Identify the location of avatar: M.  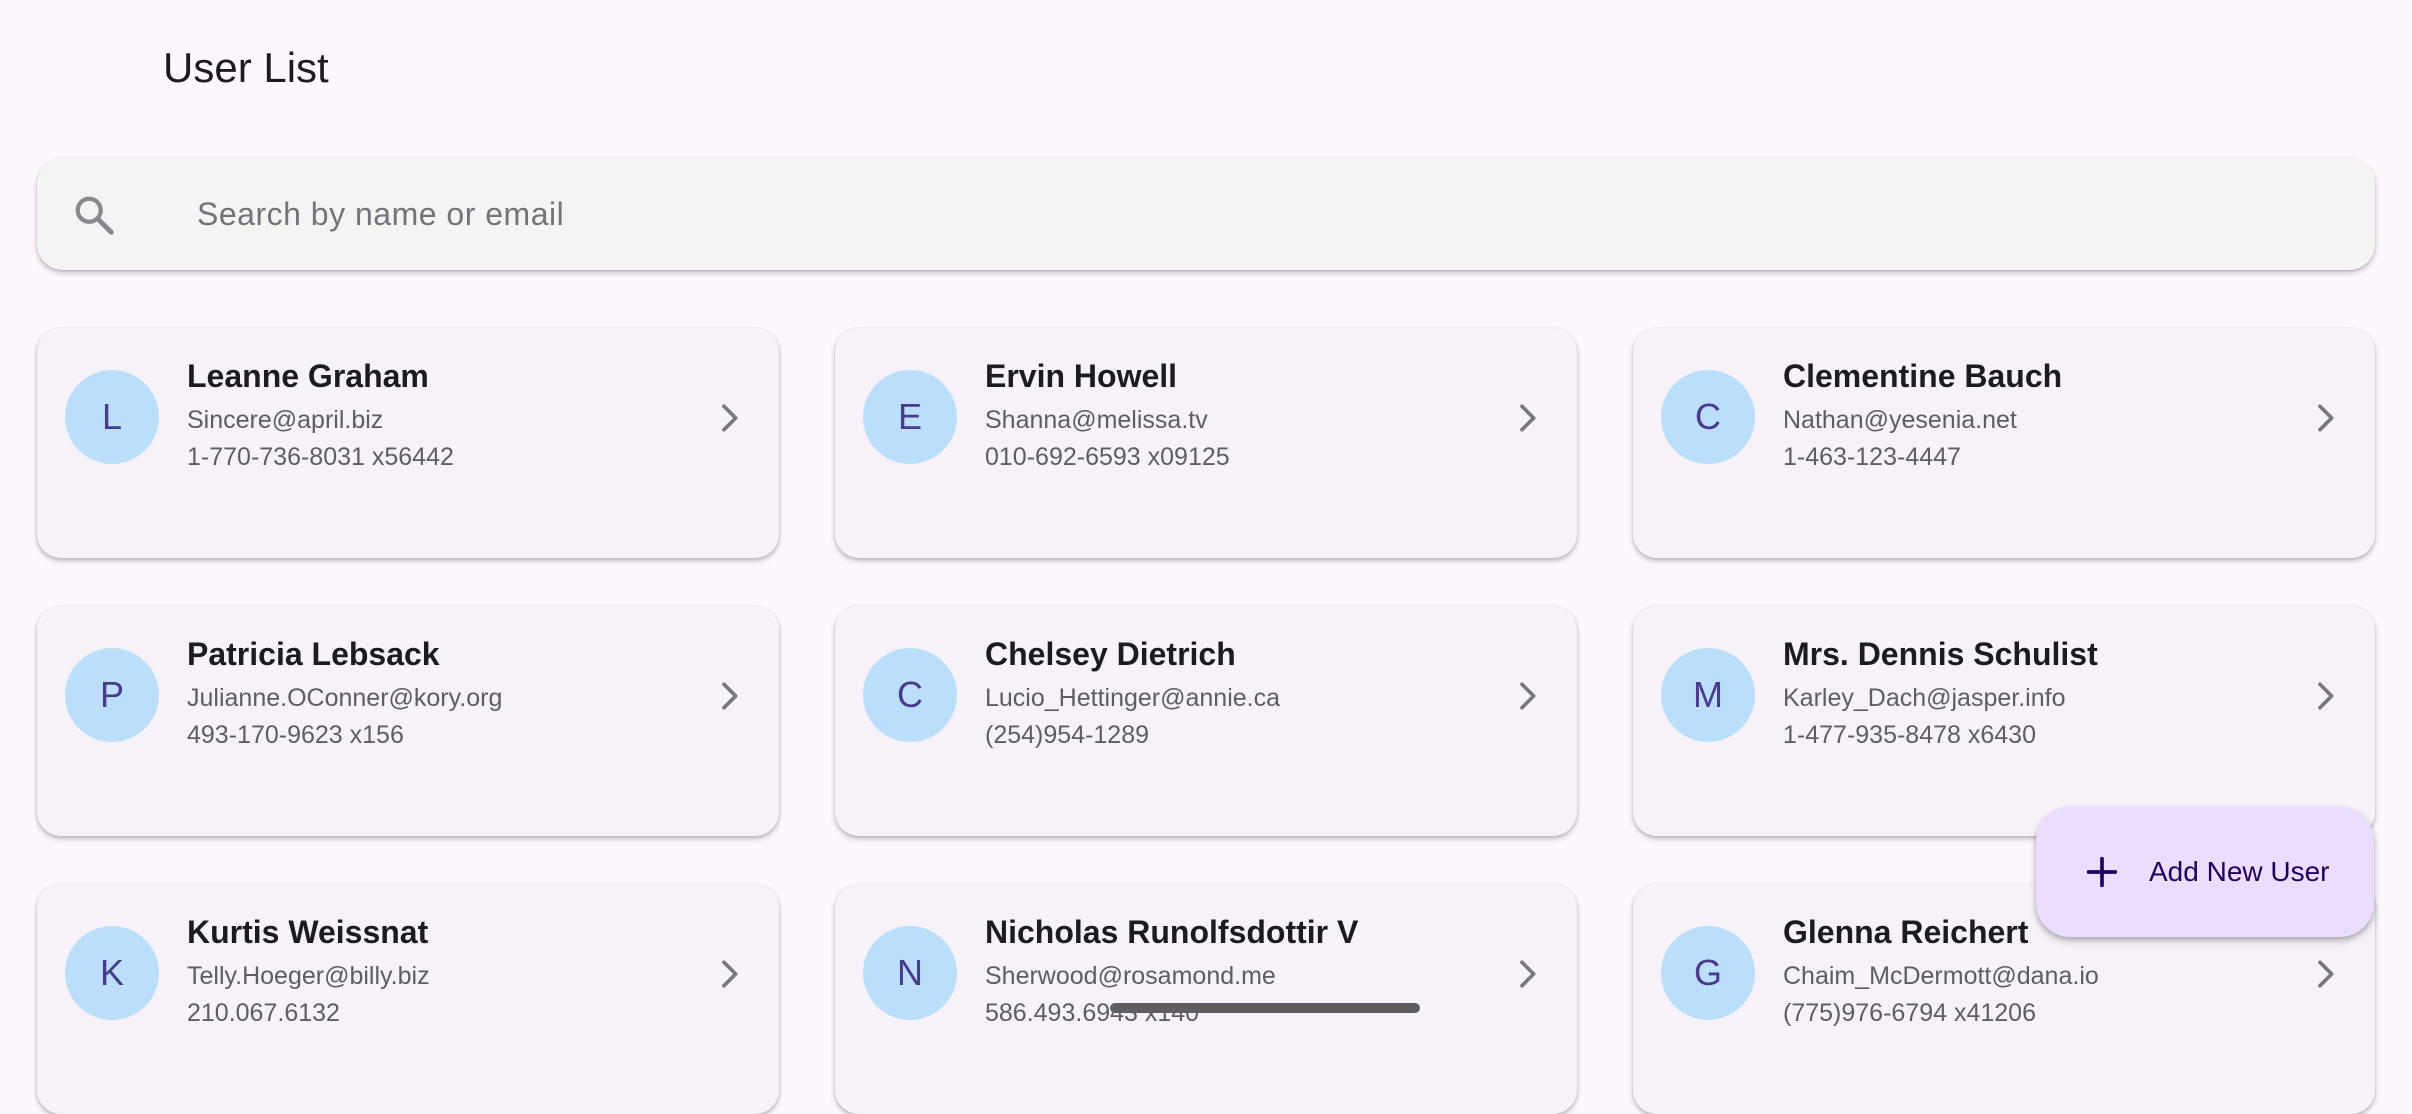
(1708, 695).